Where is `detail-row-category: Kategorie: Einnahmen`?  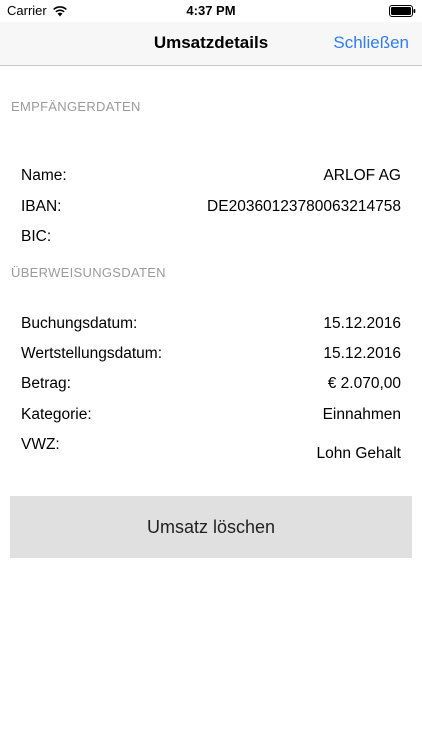 detail-row-category: Kategorie: Einnahmen is located at coordinates (211, 417).